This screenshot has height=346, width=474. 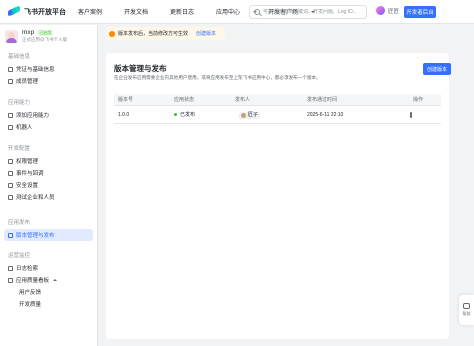 I want to click on group-title: 应用发布, so click(x=19, y=223).